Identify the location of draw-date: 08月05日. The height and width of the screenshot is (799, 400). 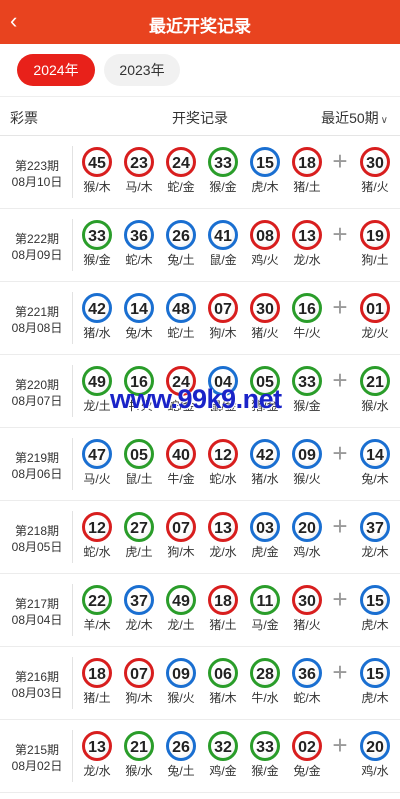
(37, 547).